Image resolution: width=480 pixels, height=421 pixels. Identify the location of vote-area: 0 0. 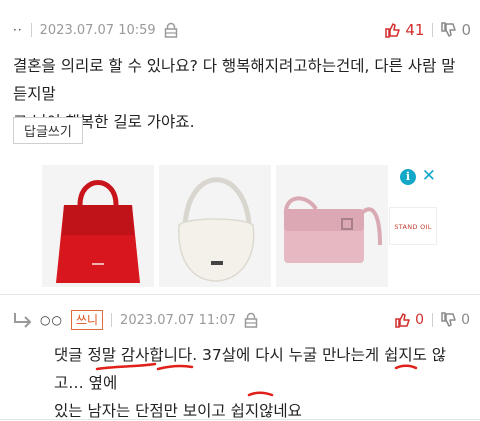
(432, 320).